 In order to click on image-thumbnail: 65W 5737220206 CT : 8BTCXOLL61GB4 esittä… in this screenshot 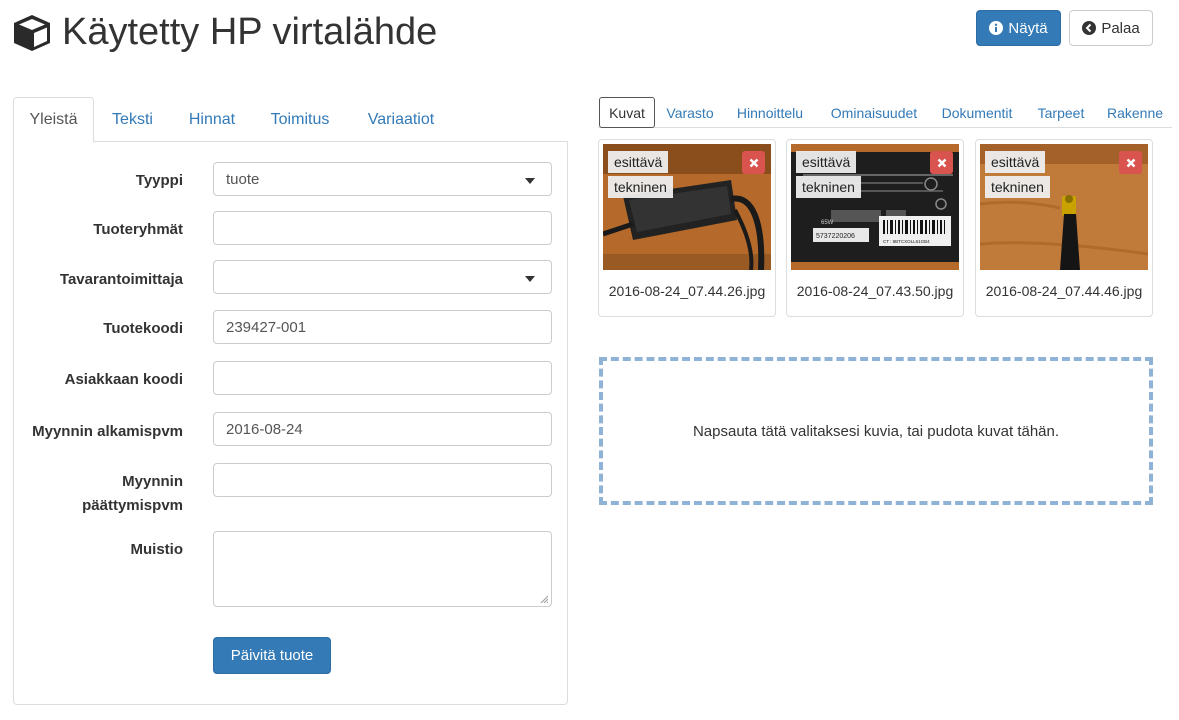, I will do `click(875, 228)`.